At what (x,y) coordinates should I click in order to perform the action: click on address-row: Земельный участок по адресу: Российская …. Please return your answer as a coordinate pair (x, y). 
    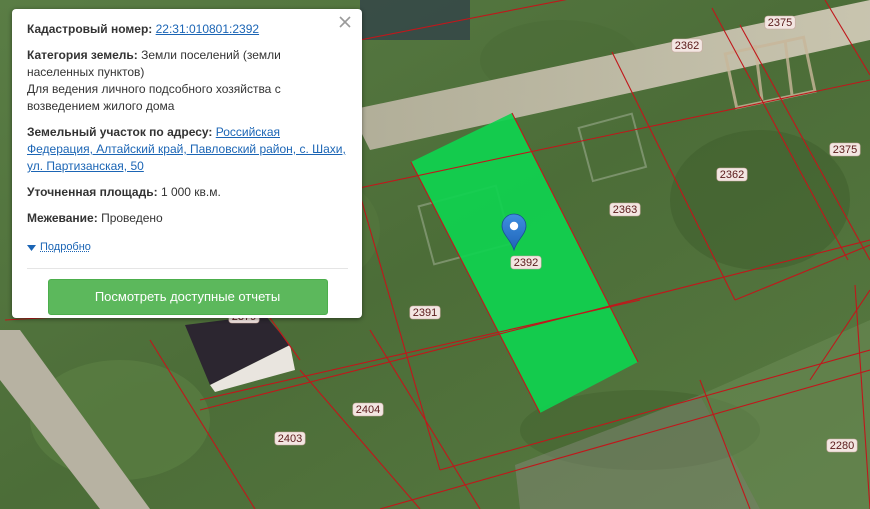
    Looking at the image, I should click on (187, 149).